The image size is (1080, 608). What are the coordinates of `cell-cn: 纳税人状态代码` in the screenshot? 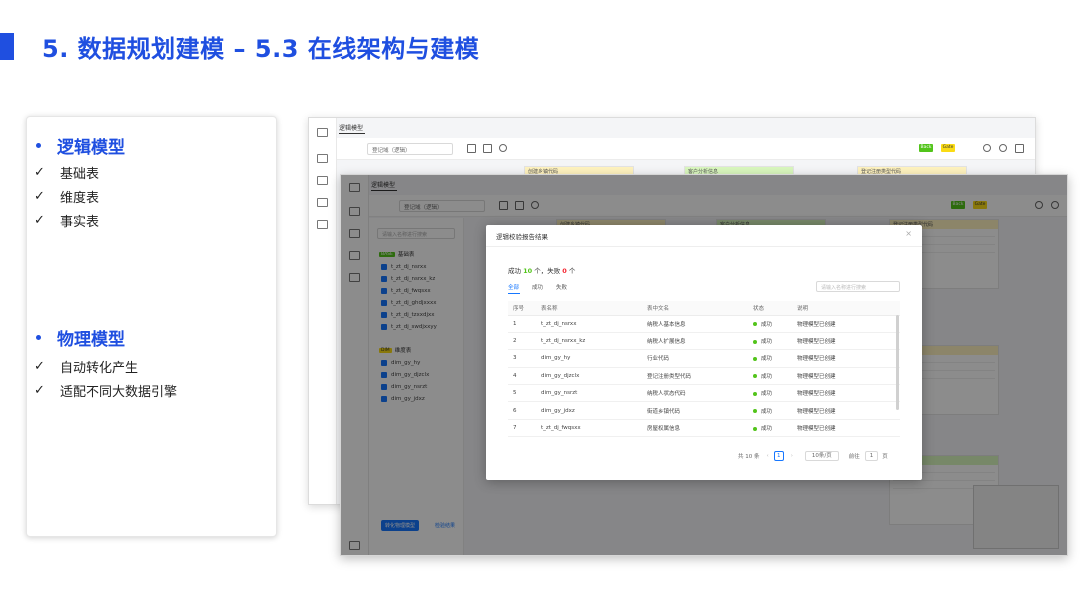 It's located at (695, 393).